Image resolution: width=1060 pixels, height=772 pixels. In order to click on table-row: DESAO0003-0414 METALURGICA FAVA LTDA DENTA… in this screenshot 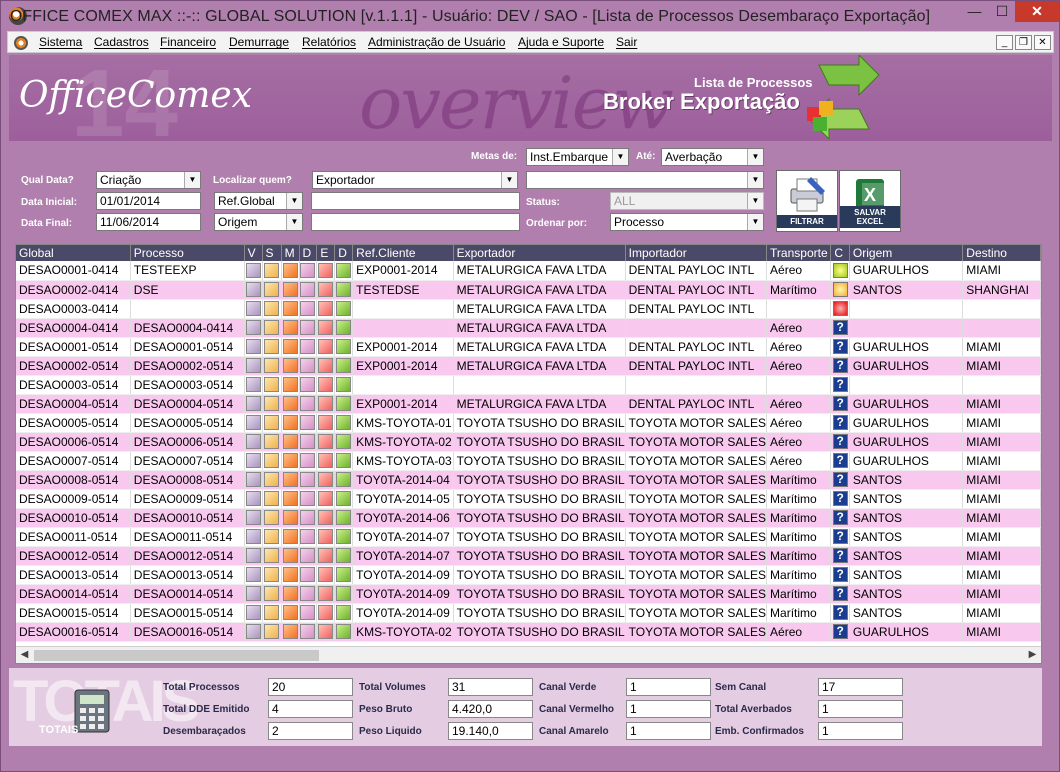, I will do `click(528, 309)`.